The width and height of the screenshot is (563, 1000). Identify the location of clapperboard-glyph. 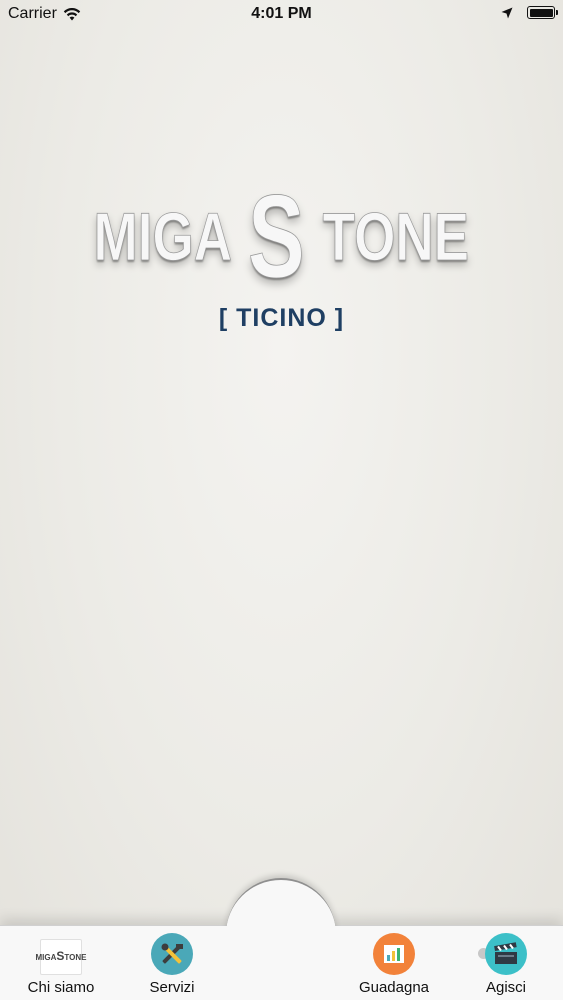
(505, 953).